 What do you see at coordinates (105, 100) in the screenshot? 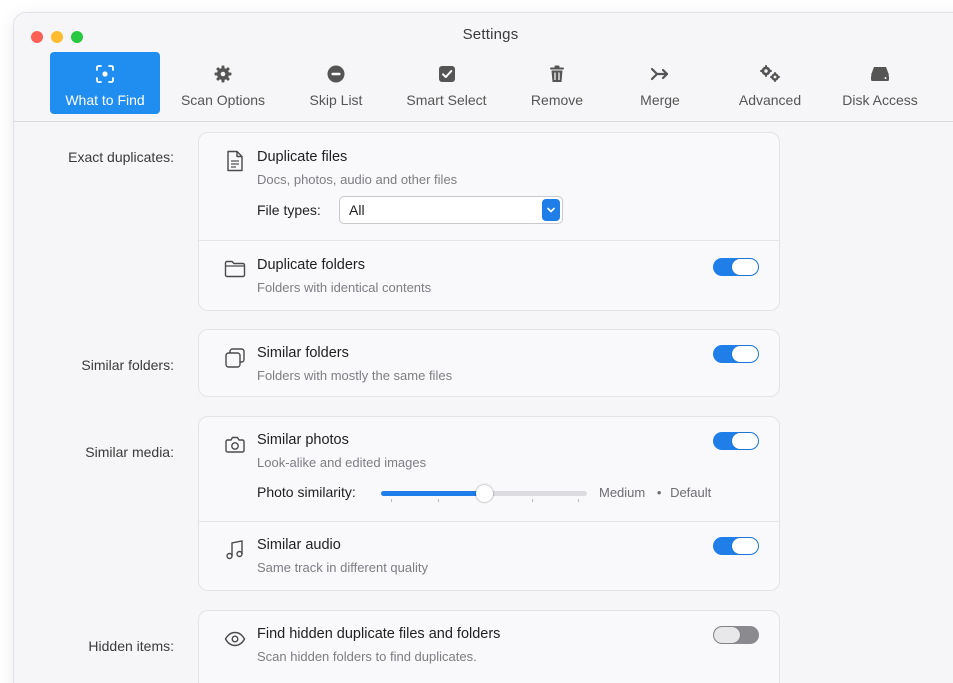
I see `tab-label: What to Find` at bounding box center [105, 100].